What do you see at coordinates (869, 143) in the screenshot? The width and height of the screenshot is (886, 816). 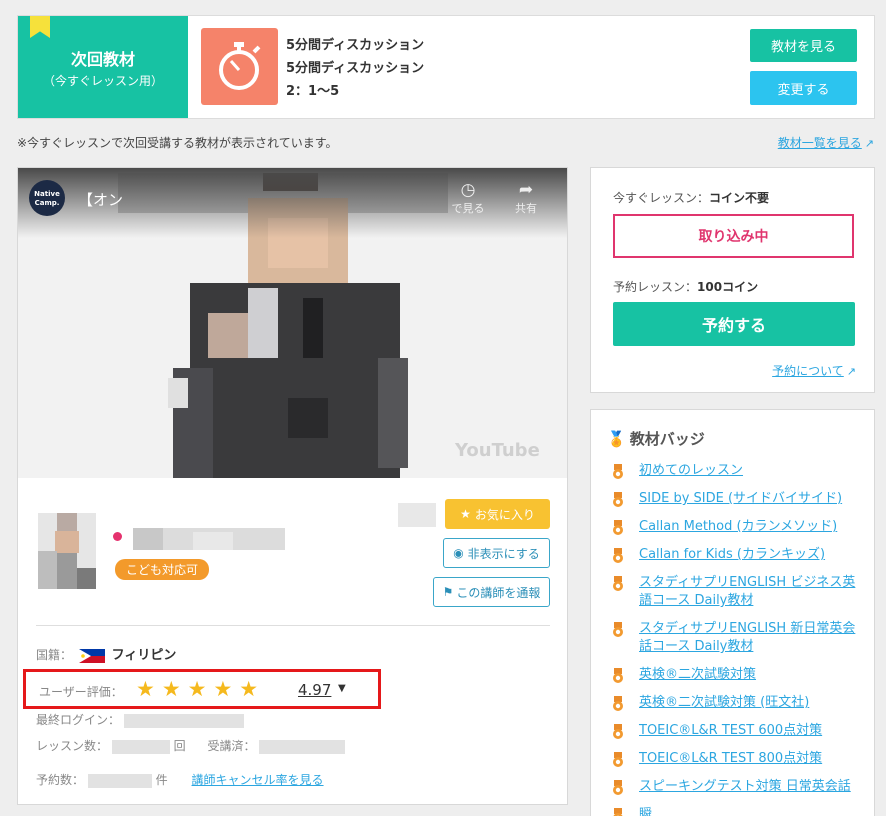 I see `external-link-icon: ↗` at bounding box center [869, 143].